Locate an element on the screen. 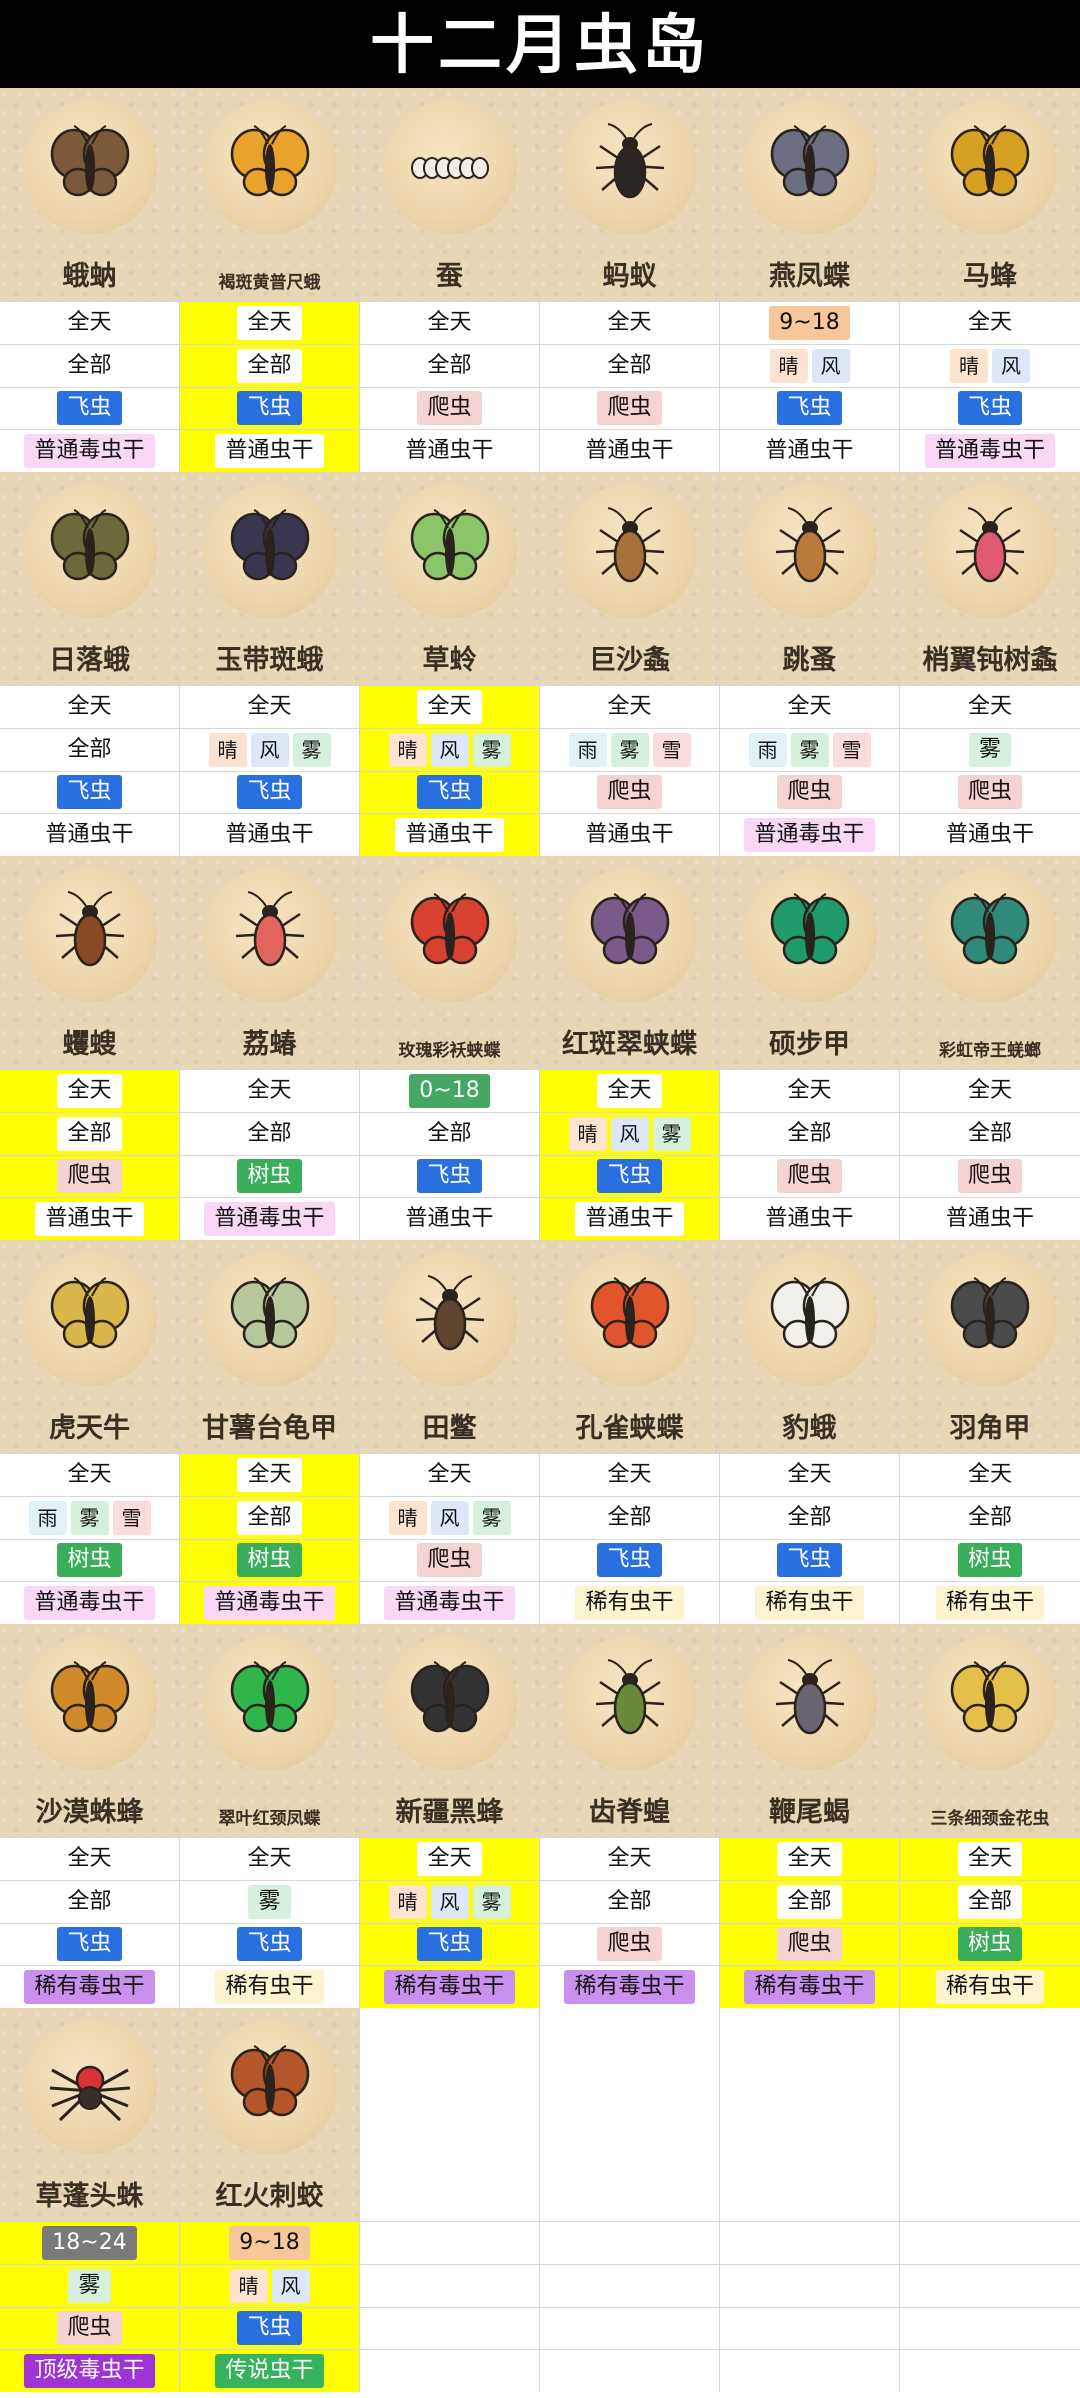 The image size is (1080, 2398). bug-image: 燕凤蝶 is located at coordinates (809, 194).